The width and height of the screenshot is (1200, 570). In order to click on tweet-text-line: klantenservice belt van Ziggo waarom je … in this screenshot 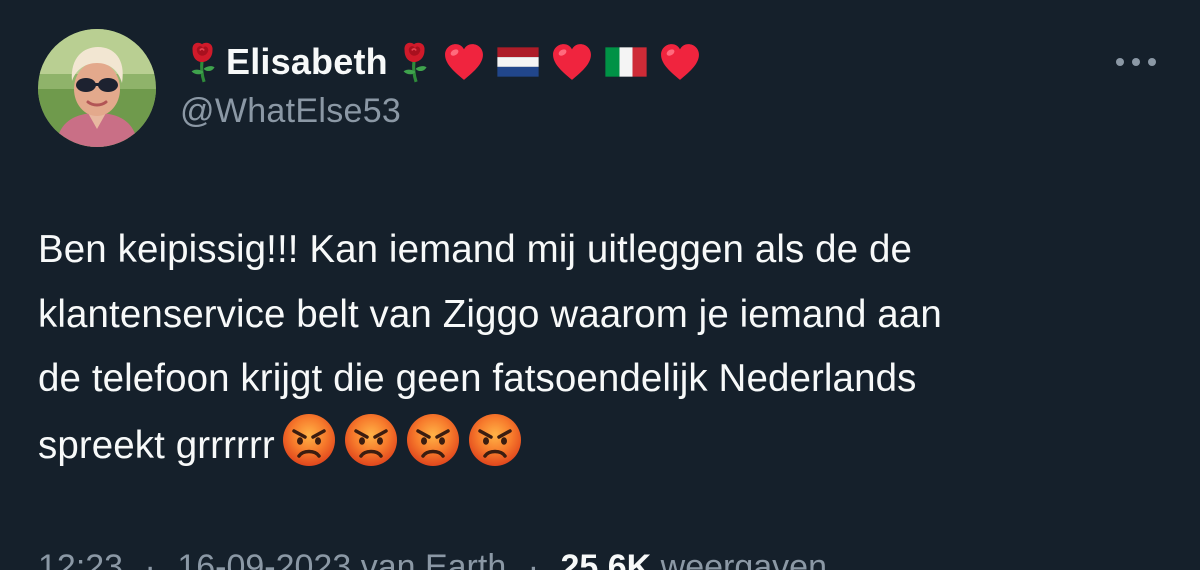, I will do `click(490, 314)`.